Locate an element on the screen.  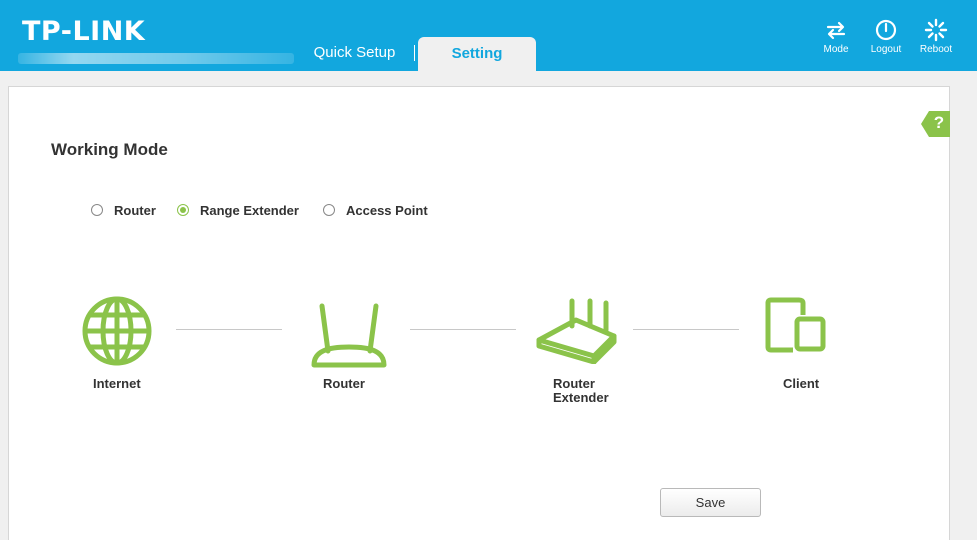
radio-range-extender-label: Range Extender is located at coordinates (249, 210).